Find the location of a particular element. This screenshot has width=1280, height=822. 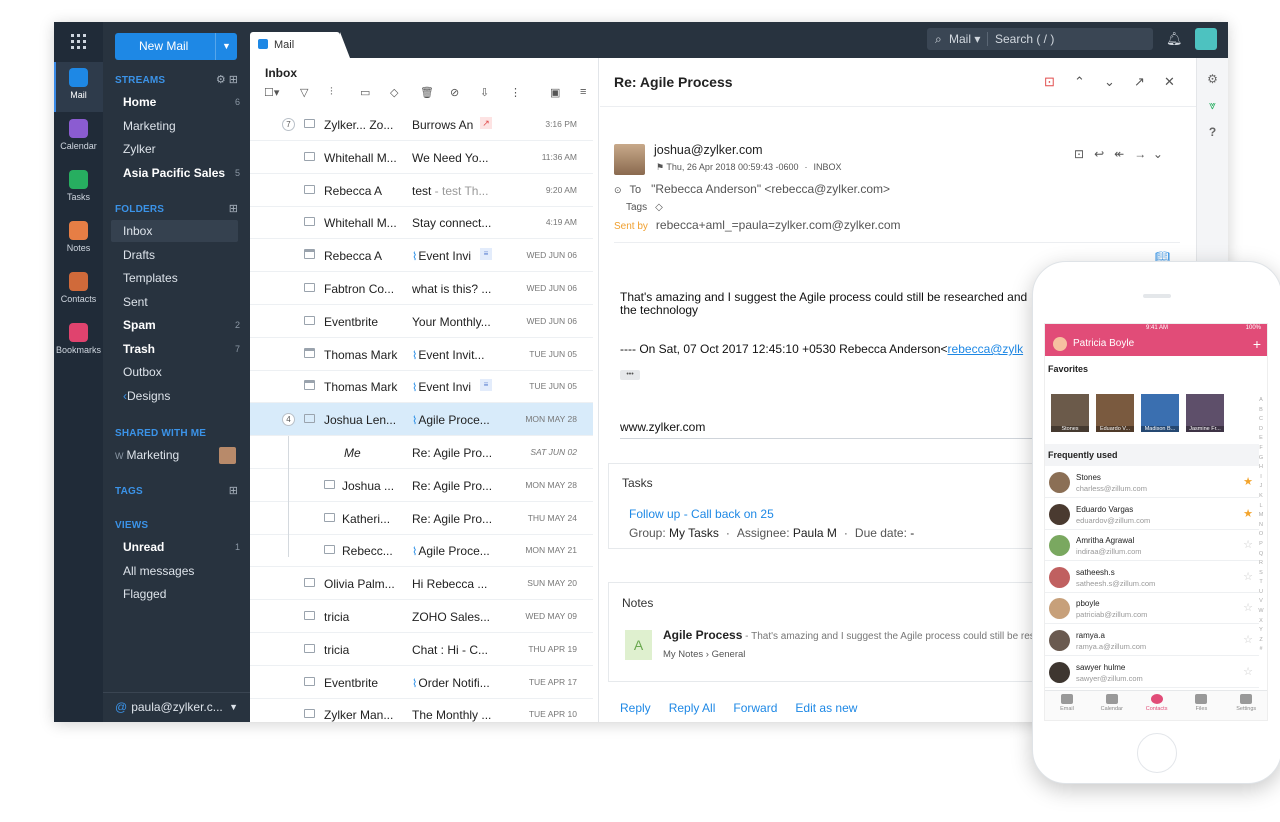

filter-icon: ▽ is located at coordinates (304, 92).